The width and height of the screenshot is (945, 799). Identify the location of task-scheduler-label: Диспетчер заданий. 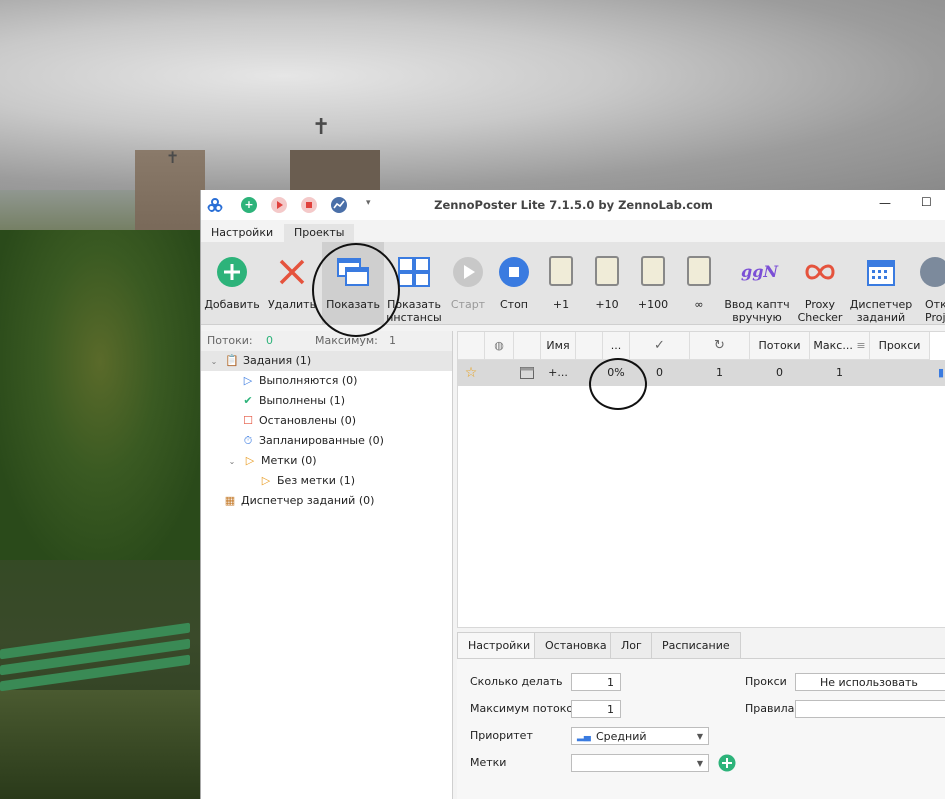
(881, 311).